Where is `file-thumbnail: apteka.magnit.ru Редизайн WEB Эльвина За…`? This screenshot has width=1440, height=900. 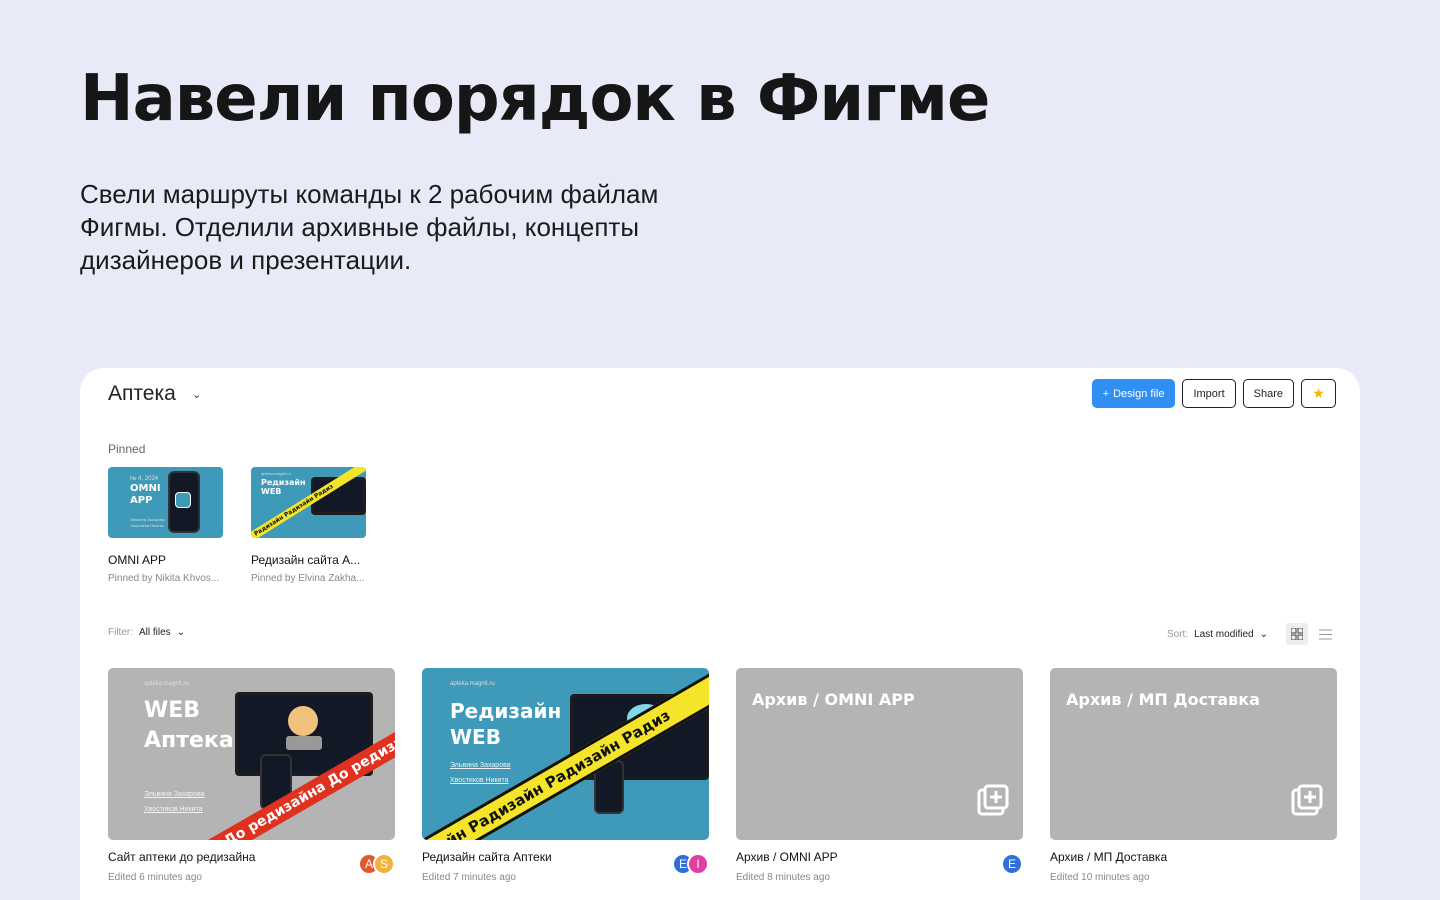 file-thumbnail: apteka.magnit.ru Редизайн WEB Эльвина За… is located at coordinates (565, 754).